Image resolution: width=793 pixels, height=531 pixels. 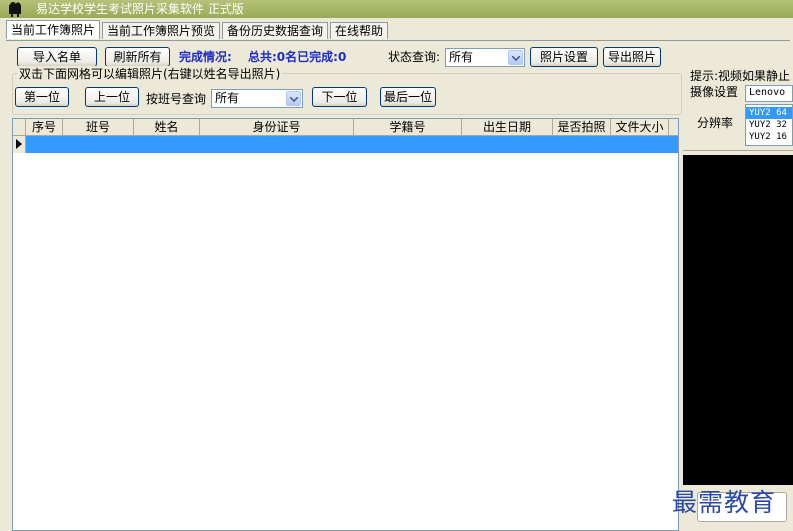 I want to click on photo-settings-button: 照片设置, so click(x=564, y=57).